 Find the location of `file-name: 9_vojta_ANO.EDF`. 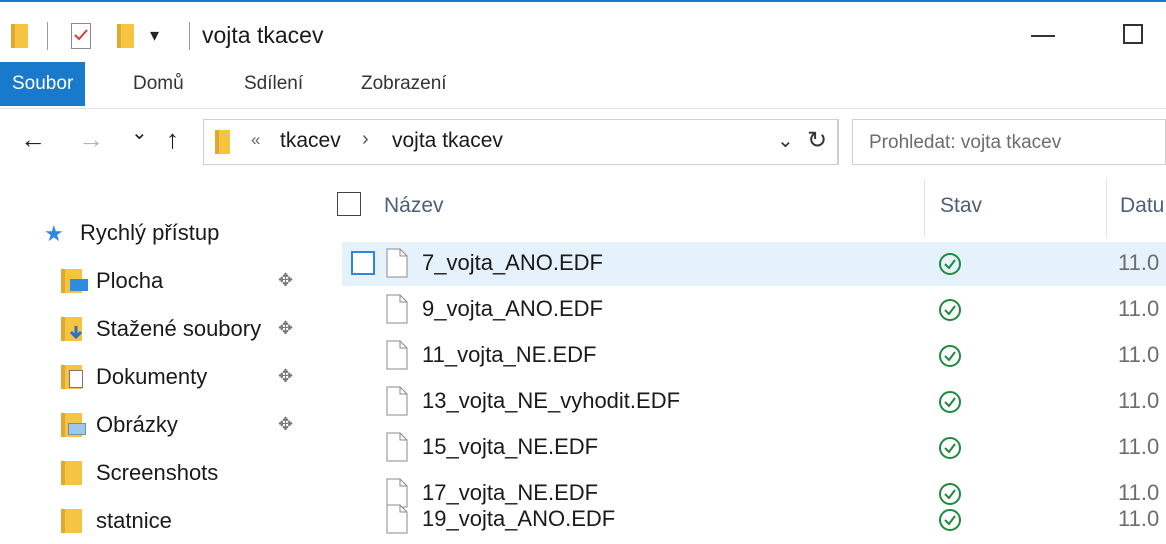

file-name: 9_vojta_ANO.EDF is located at coordinates (512, 308).